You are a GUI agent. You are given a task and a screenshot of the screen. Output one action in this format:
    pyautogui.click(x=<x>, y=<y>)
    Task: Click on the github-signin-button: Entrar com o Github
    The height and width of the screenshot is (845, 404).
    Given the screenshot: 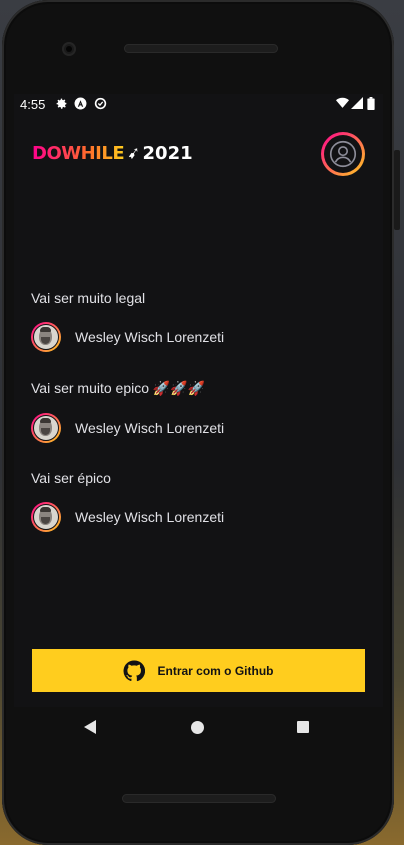 What is the action you would take?
    pyautogui.click(x=198, y=670)
    